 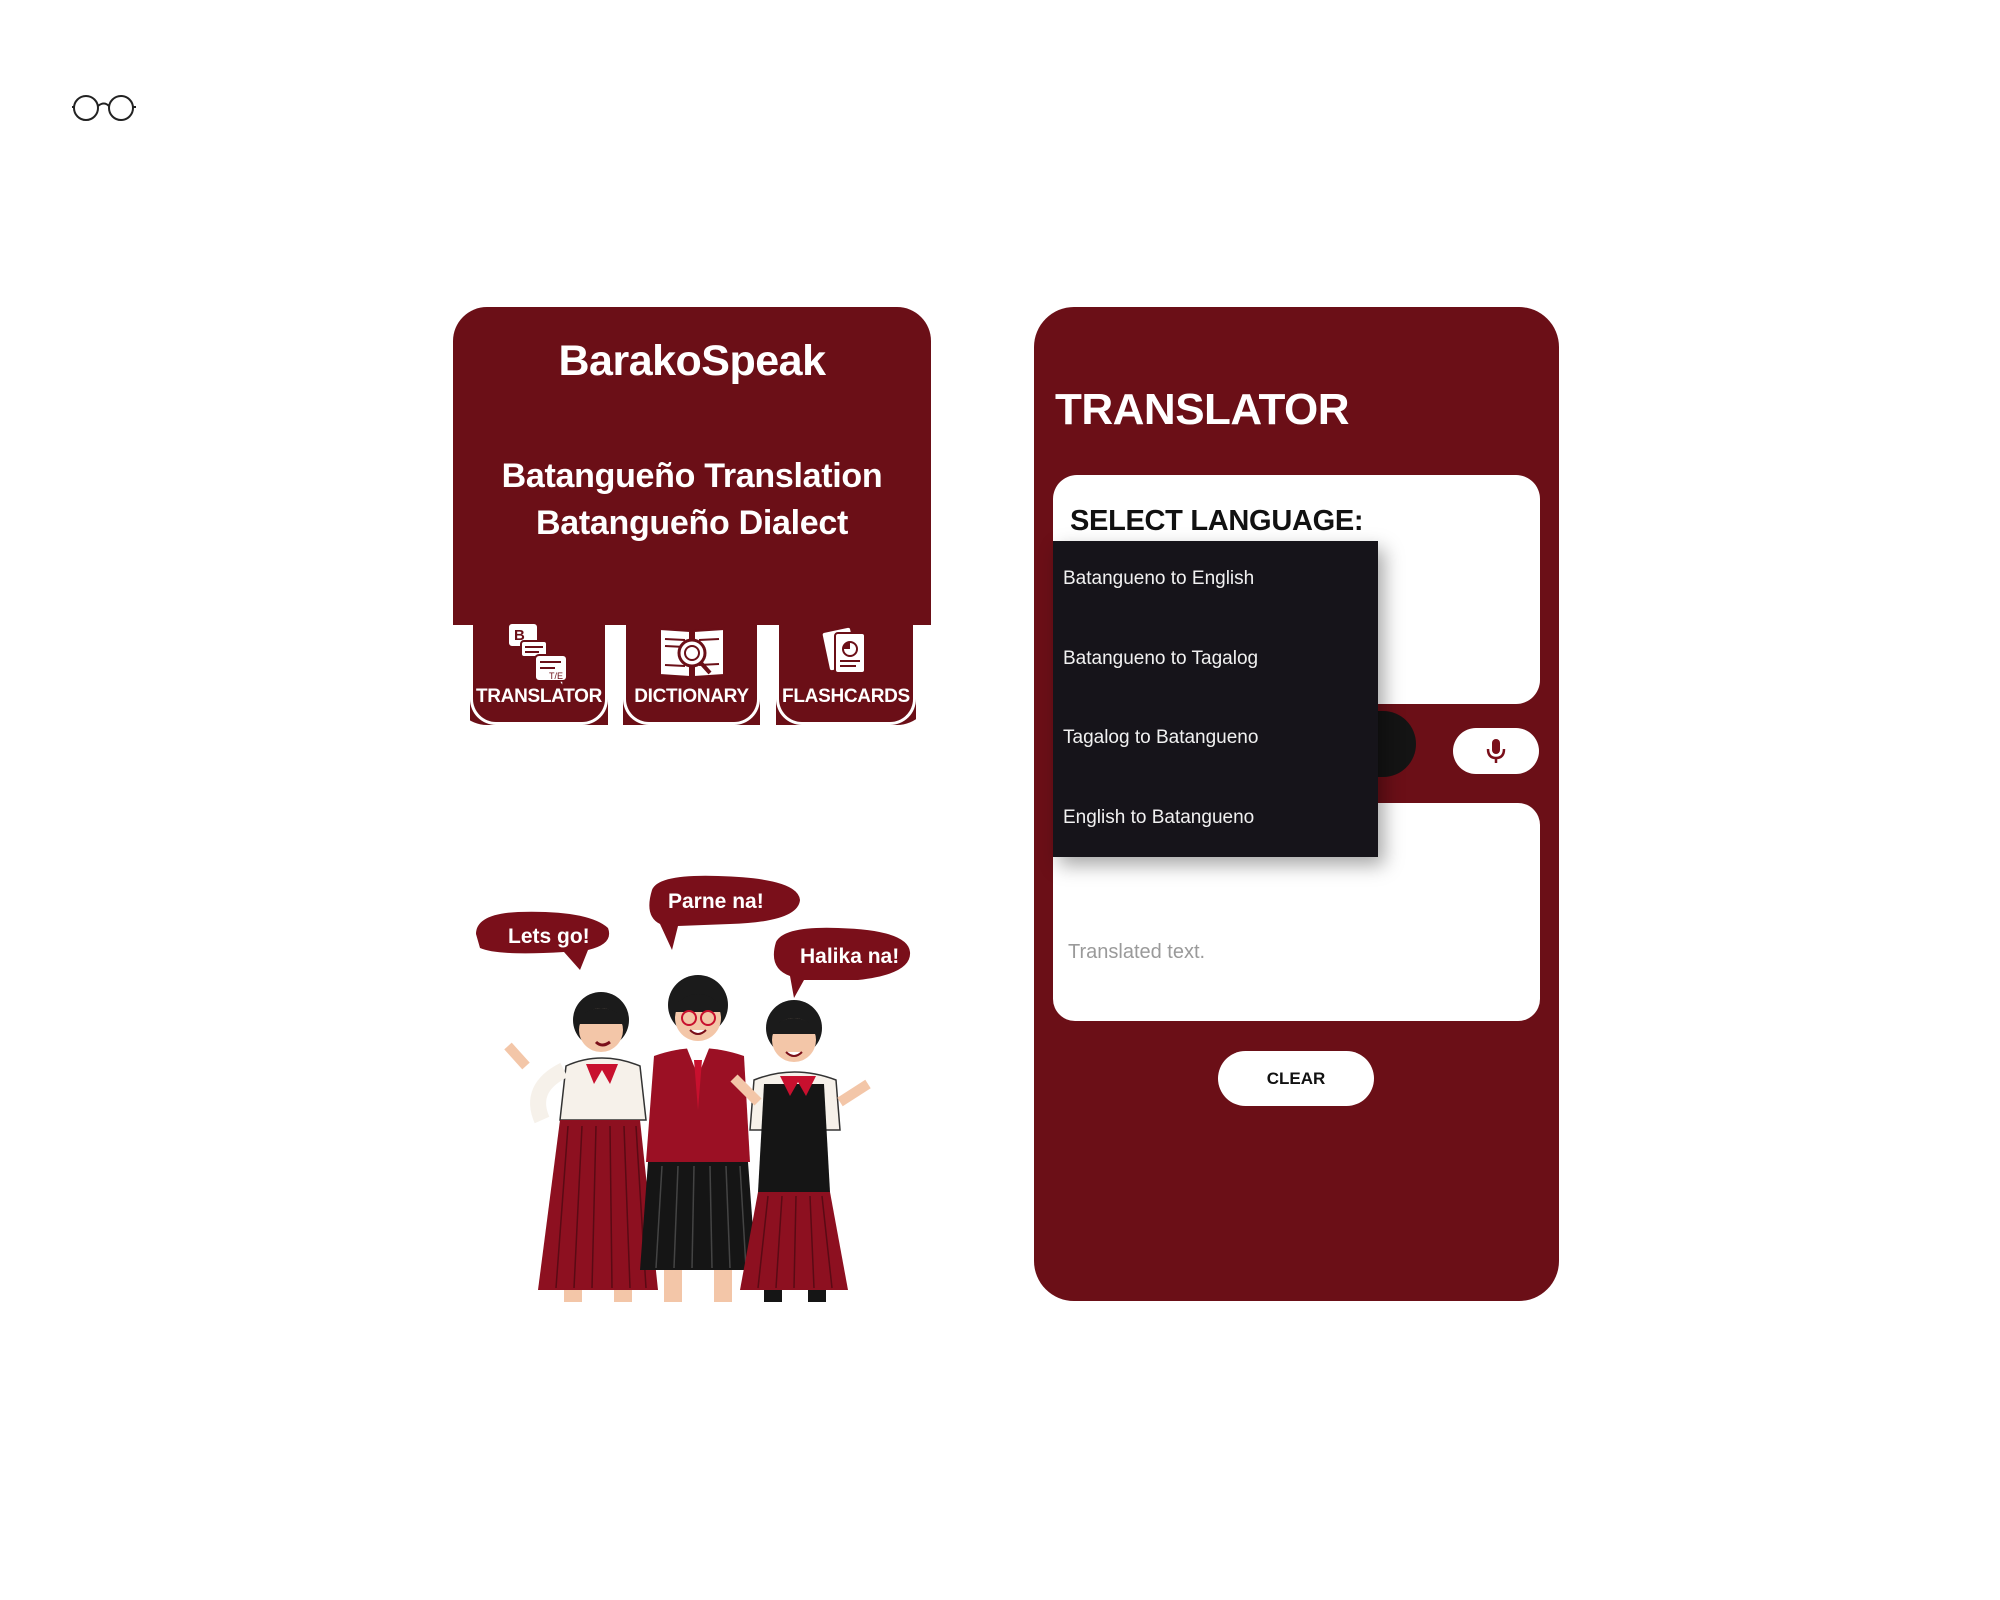 What do you see at coordinates (1158, 579) in the screenshot?
I see `dropdown-option-batangueno-english: Batangueno to English` at bounding box center [1158, 579].